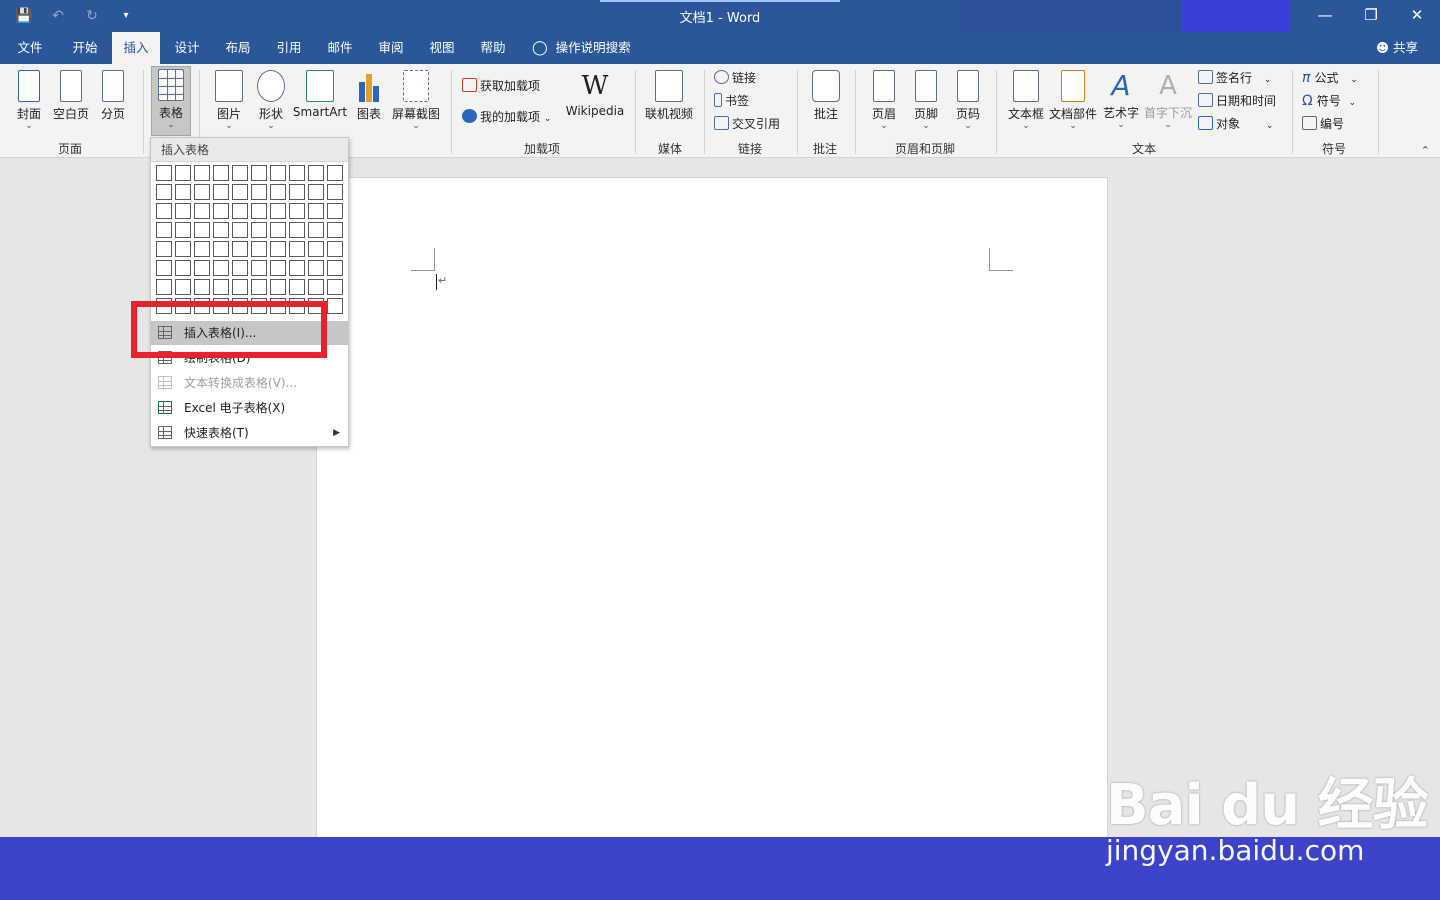 The image size is (1440, 900). Describe the element at coordinates (735, 78) in the screenshot. I see `link-button: 链接` at that location.